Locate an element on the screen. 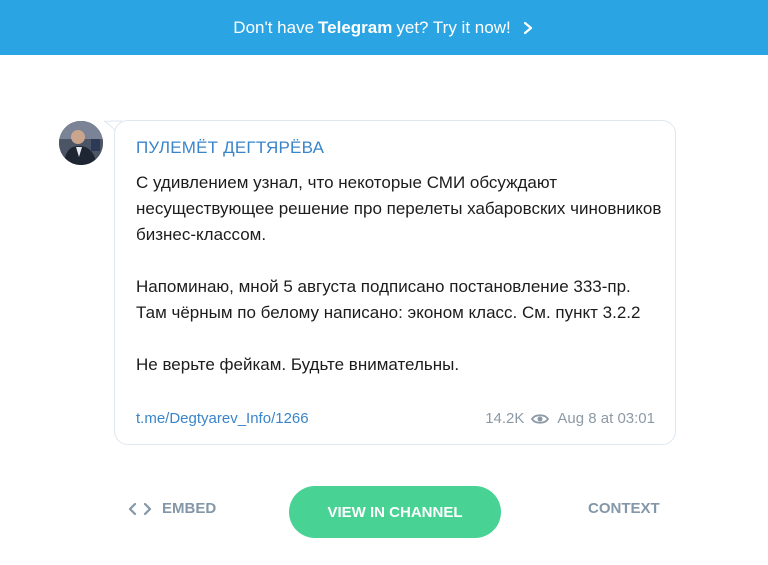 The width and height of the screenshot is (768, 565). banner-suffix: yet? Try it now! is located at coordinates (453, 27).